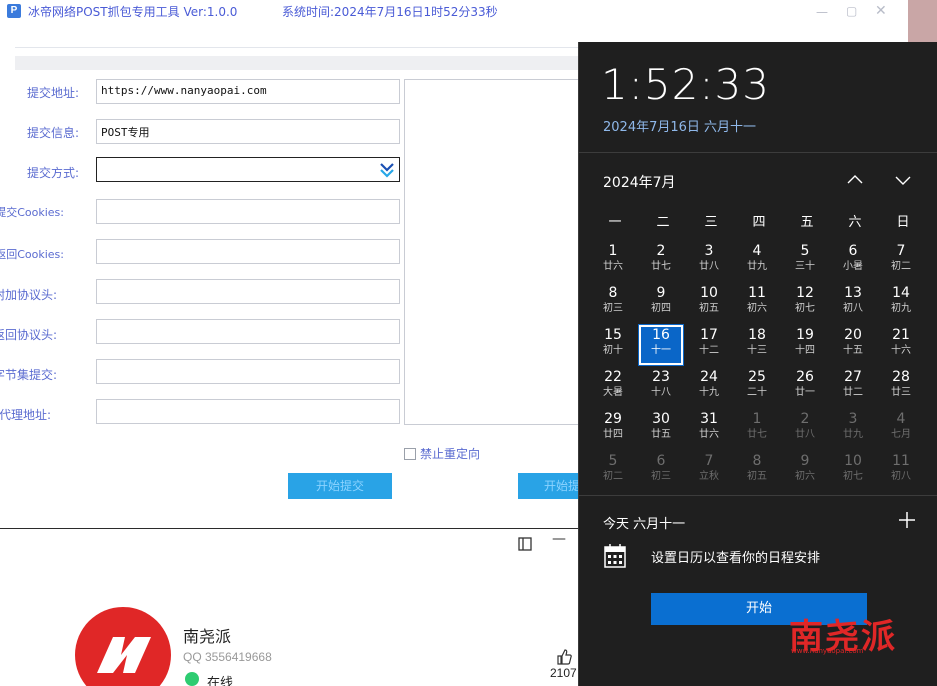 The width and height of the screenshot is (937, 686). I want to click on day-number: 19, so click(805, 335).